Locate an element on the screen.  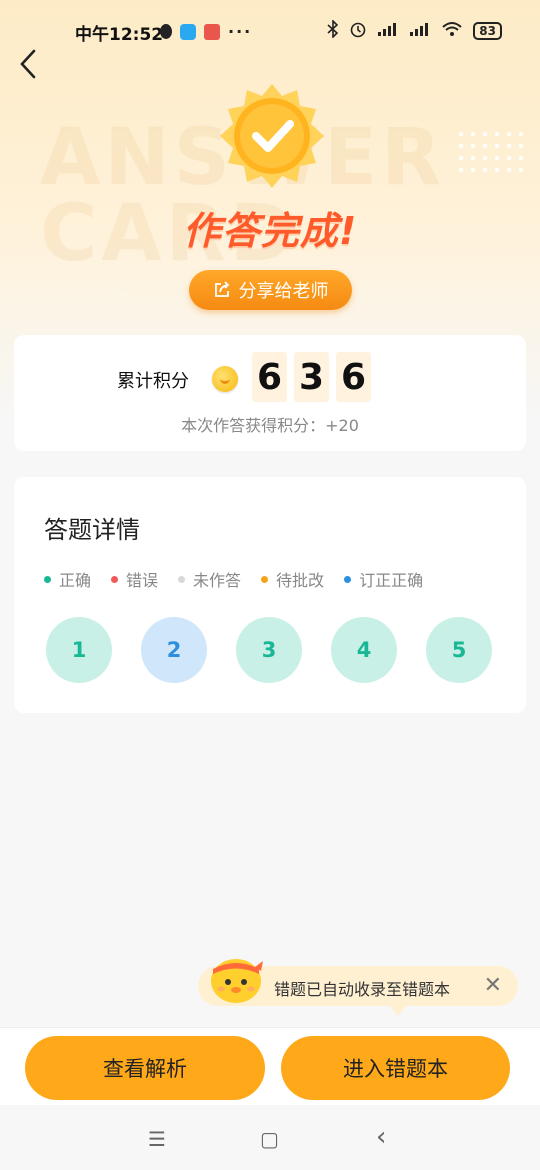
medal-check-icon is located at coordinates (272, 136).